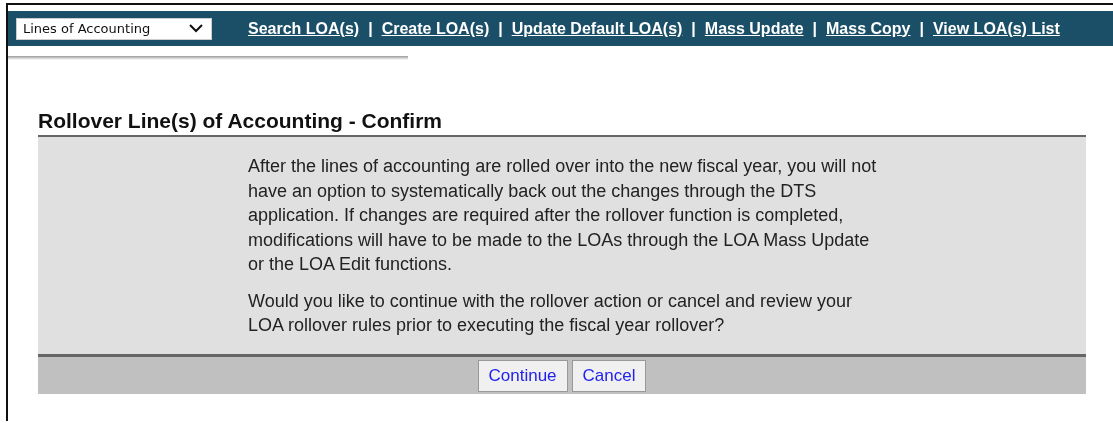 The image size is (1113, 423). What do you see at coordinates (609, 375) in the screenshot?
I see `cancel-button: Cancel` at bounding box center [609, 375].